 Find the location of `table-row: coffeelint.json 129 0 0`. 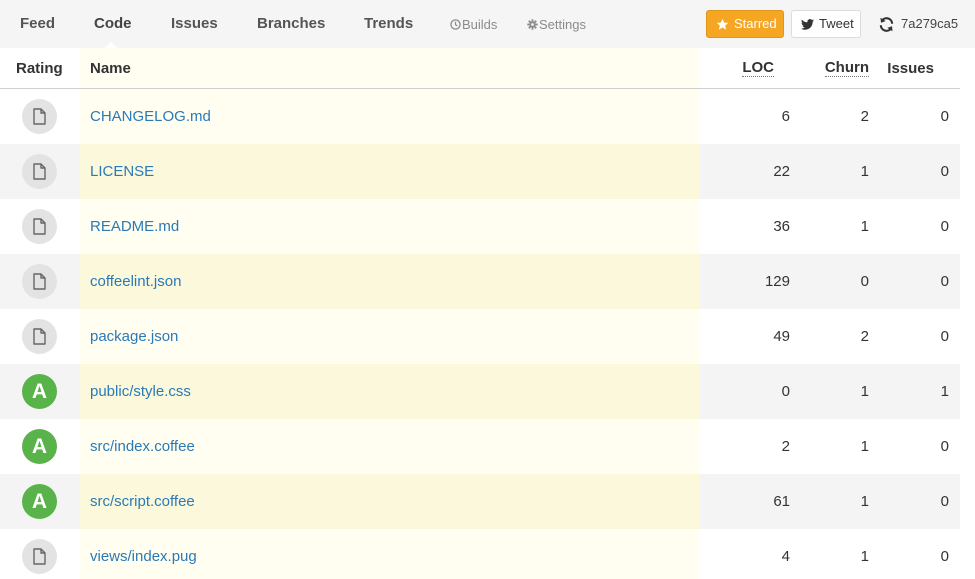

table-row: coffeelint.json 129 0 0 is located at coordinates (480, 281).